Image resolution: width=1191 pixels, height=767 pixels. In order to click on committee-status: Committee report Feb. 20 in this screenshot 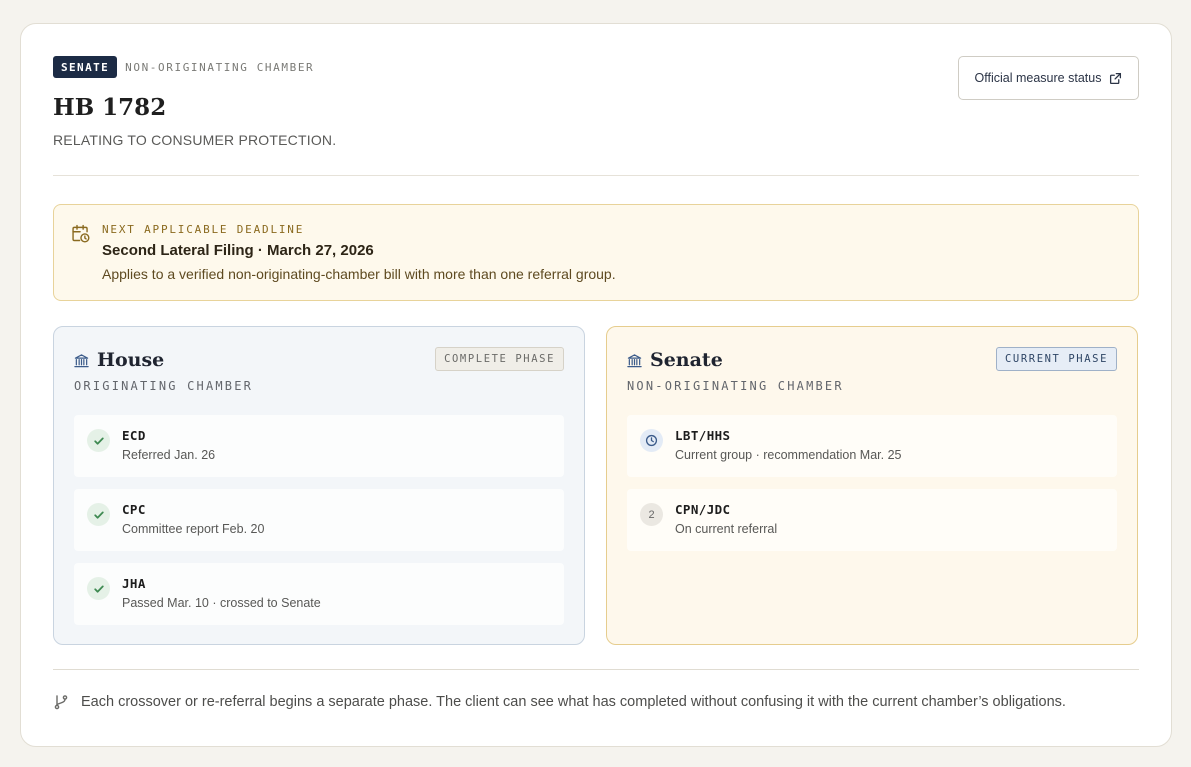, I will do `click(193, 529)`.